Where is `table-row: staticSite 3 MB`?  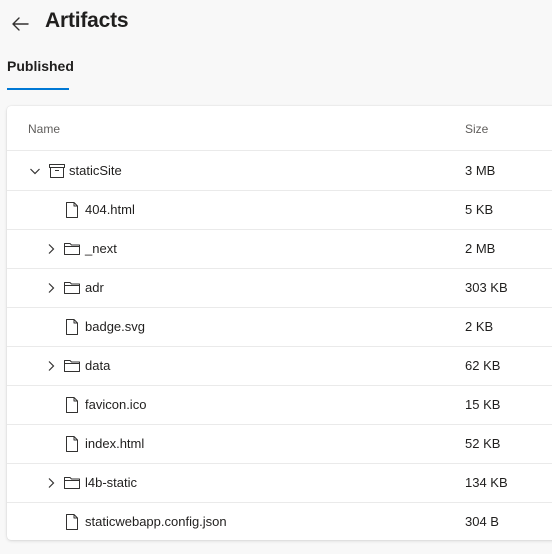
table-row: staticSite 3 MB is located at coordinates (279, 171).